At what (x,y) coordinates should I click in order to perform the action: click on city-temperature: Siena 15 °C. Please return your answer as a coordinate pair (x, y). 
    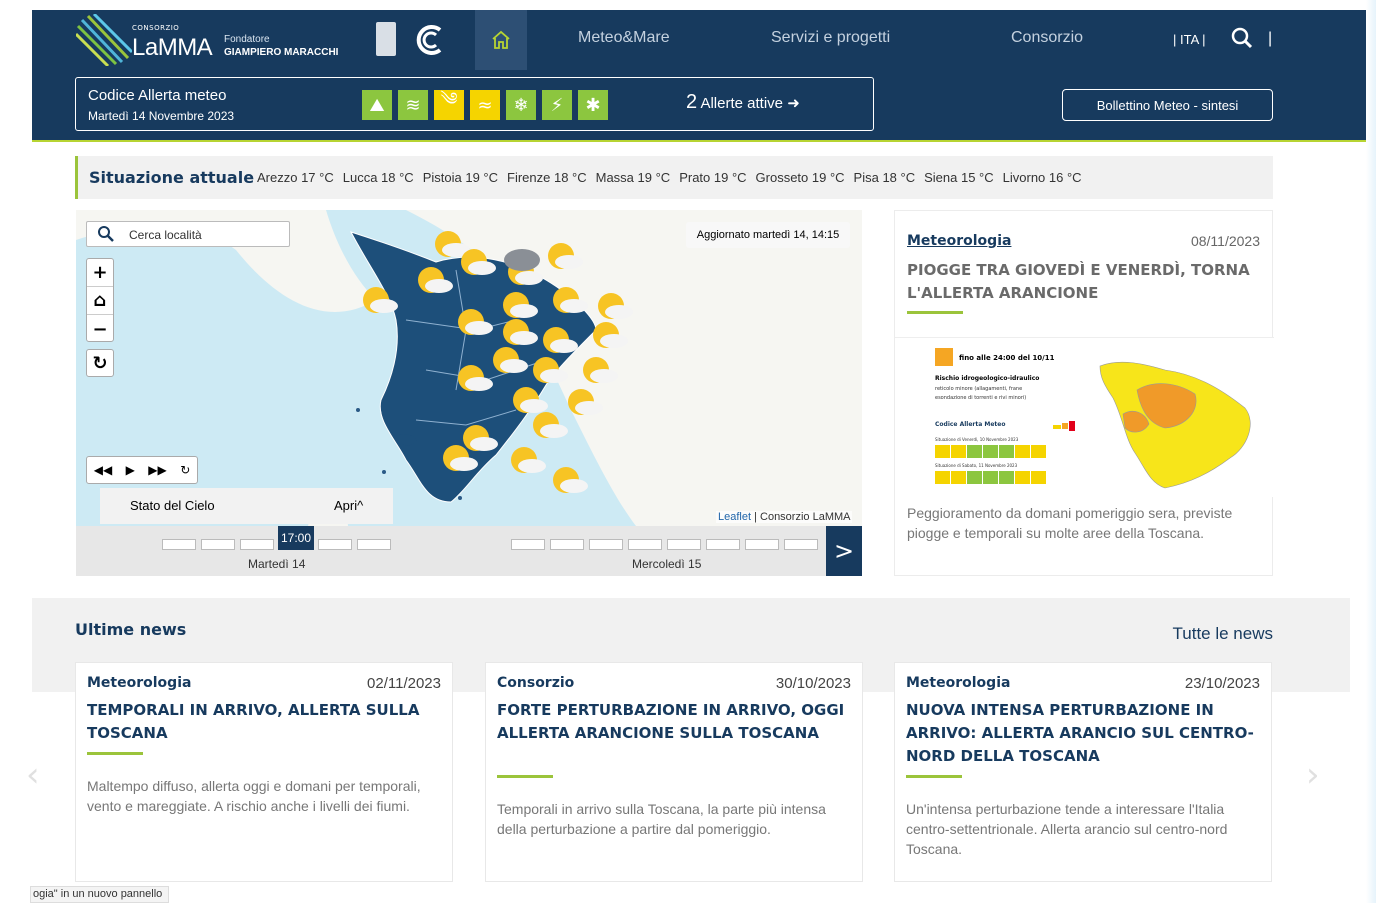
    Looking at the image, I should click on (959, 177).